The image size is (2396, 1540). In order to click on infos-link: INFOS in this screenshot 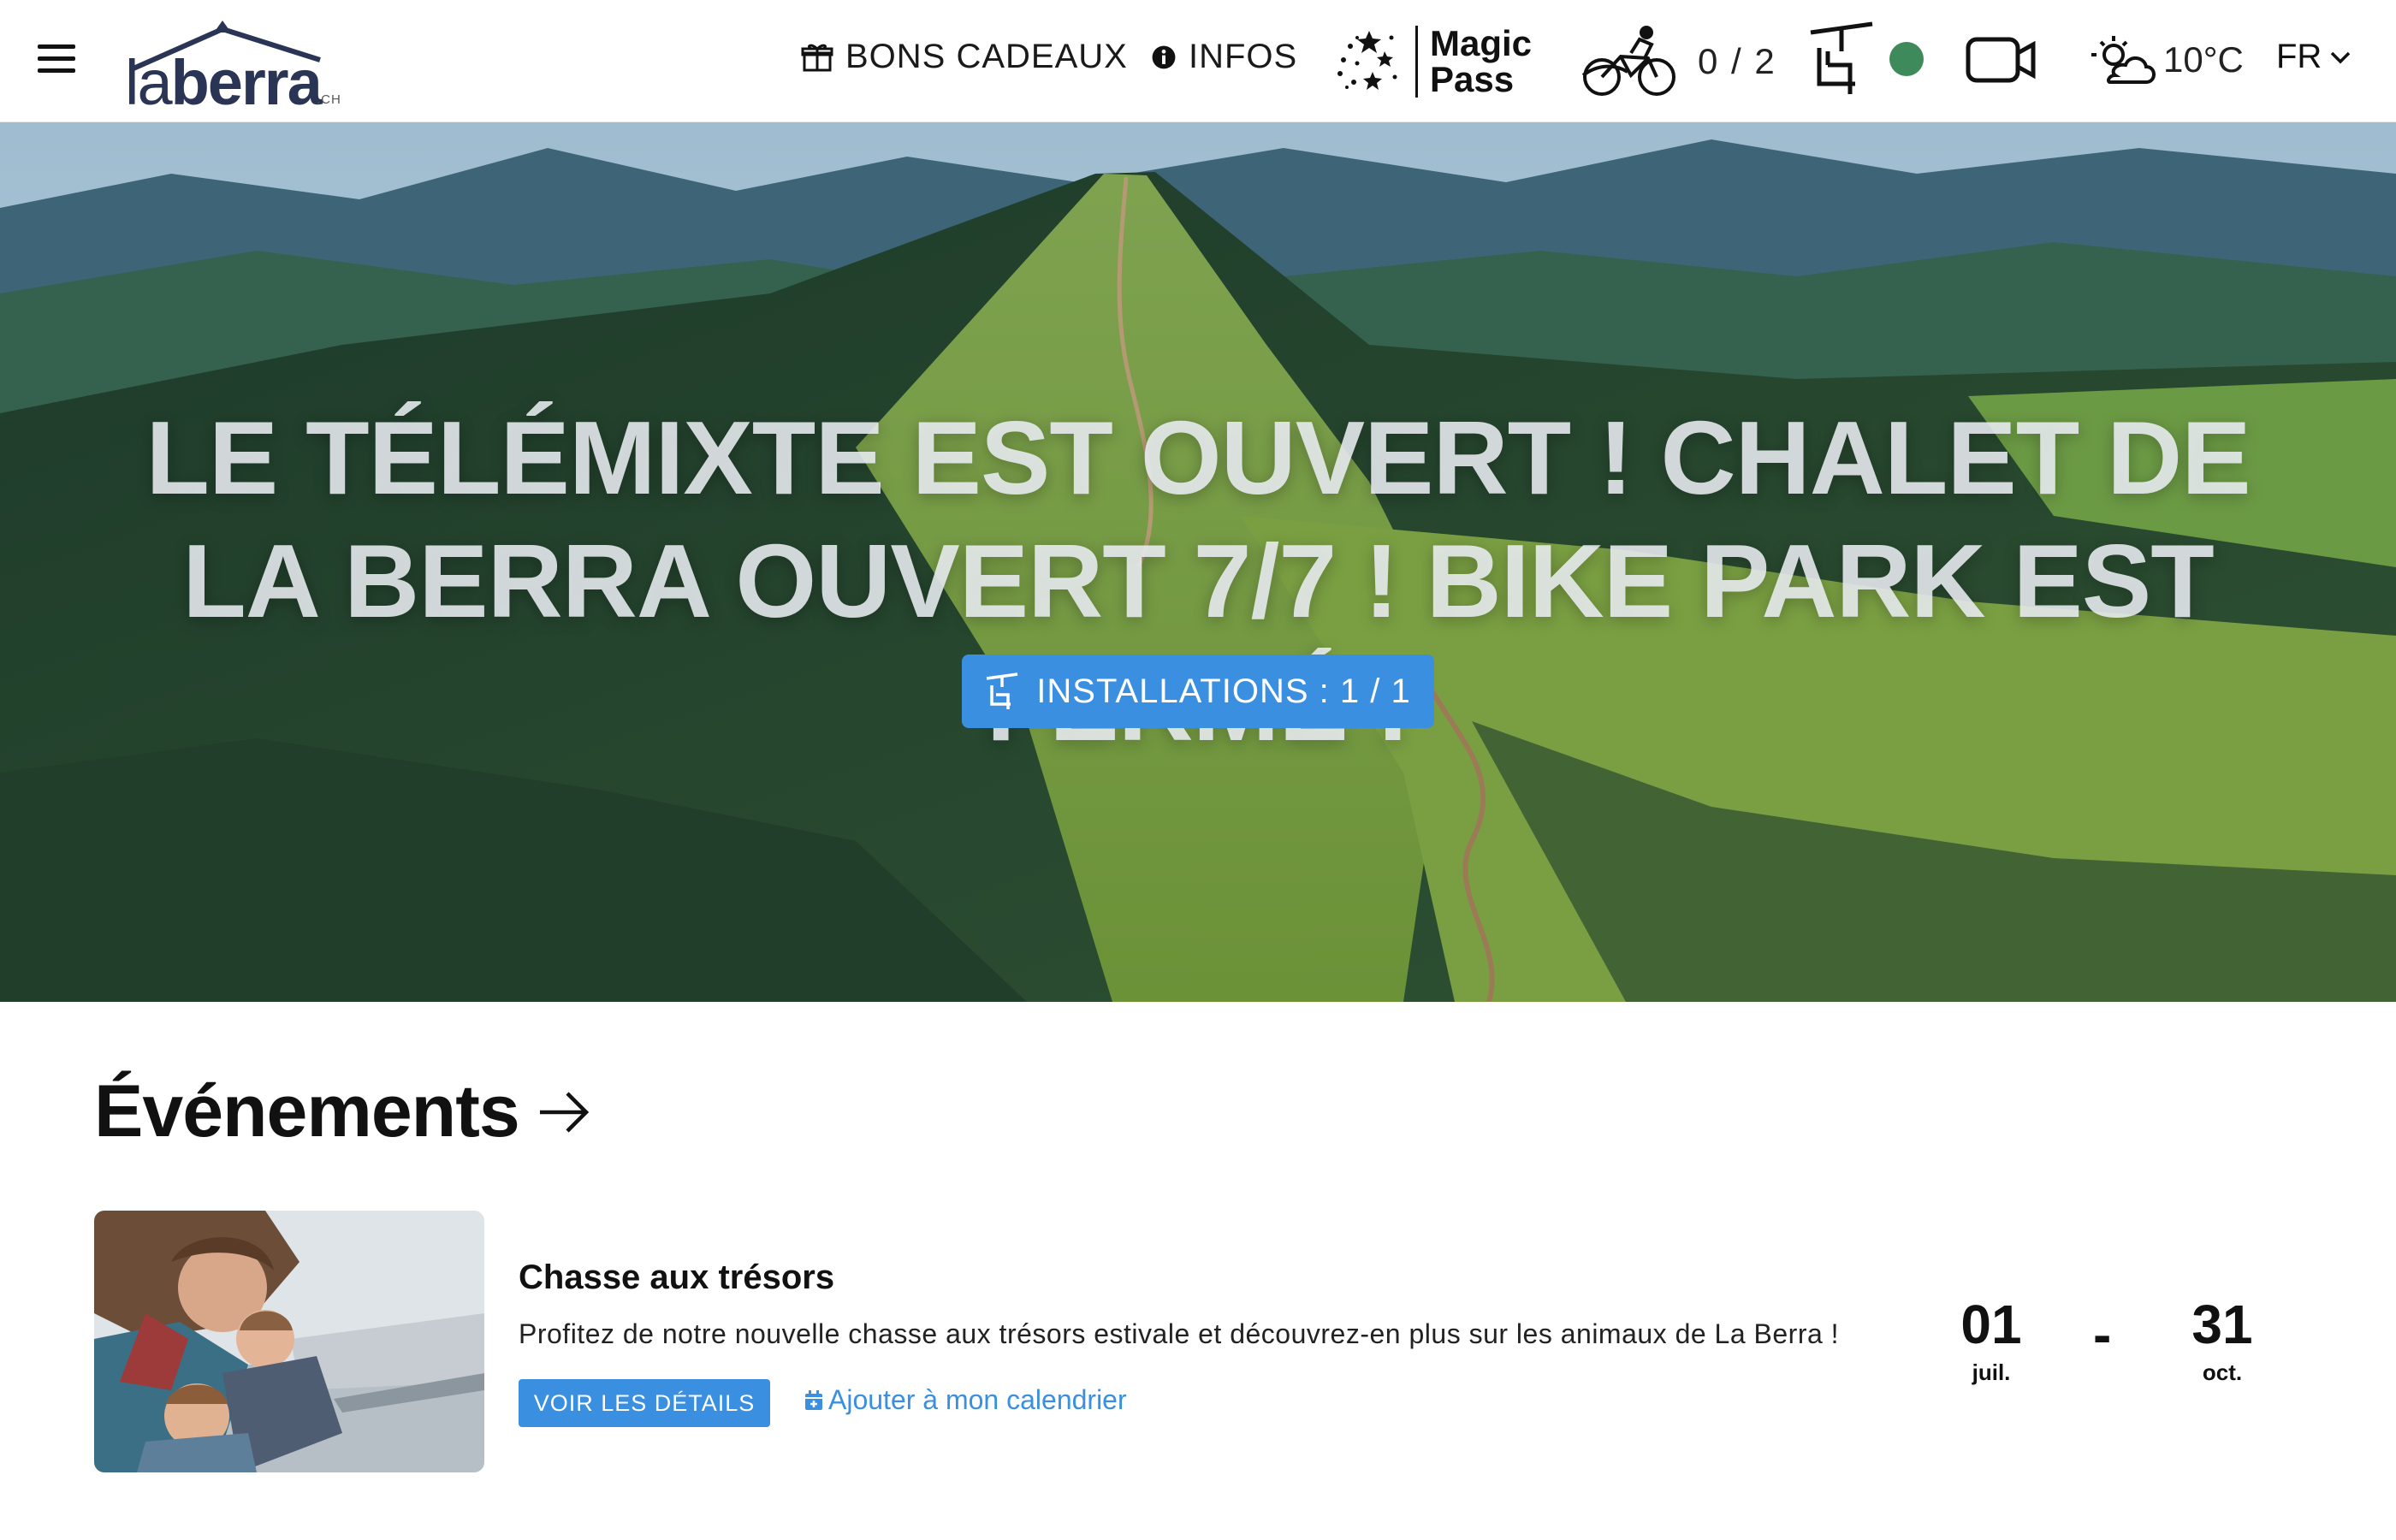, I will do `click(1224, 57)`.